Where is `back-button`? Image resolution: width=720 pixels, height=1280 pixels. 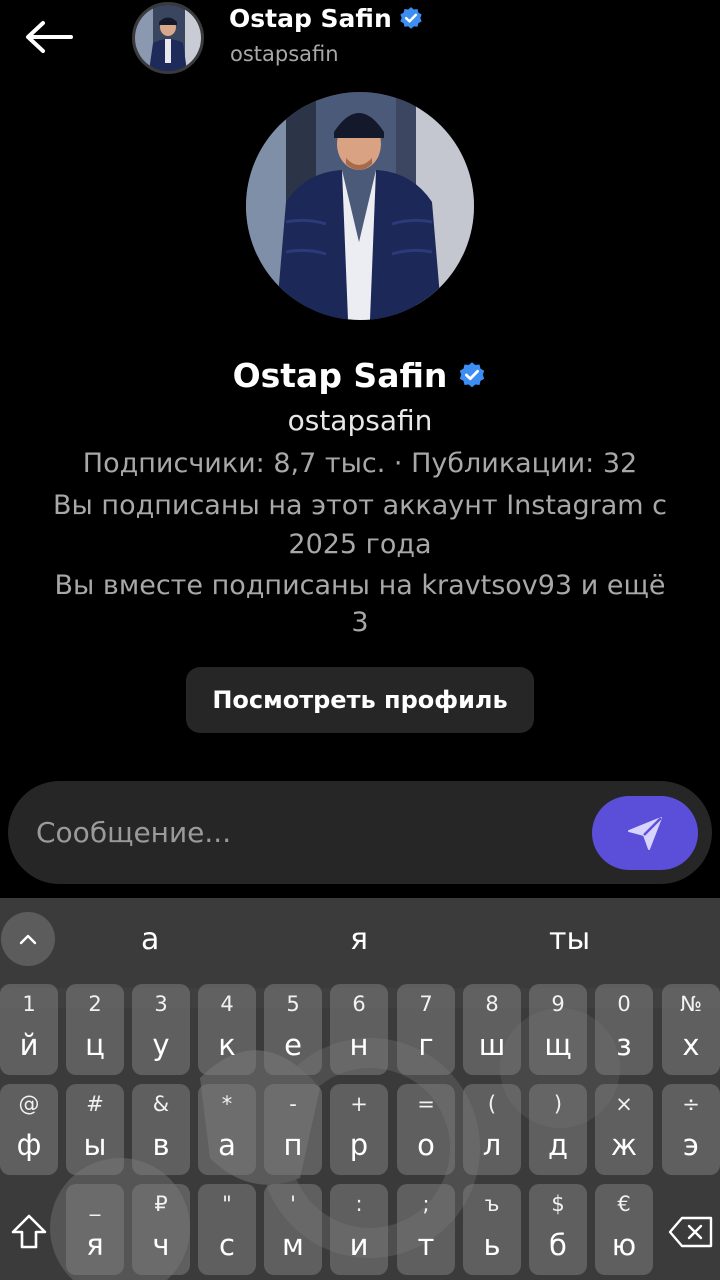
back-button is located at coordinates (48, 37).